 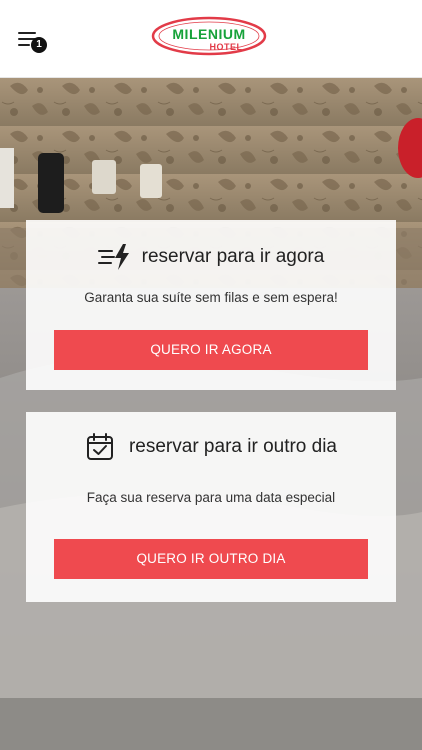 What do you see at coordinates (209, 34) in the screenshot?
I see `logo-name: MILENIUM` at bounding box center [209, 34].